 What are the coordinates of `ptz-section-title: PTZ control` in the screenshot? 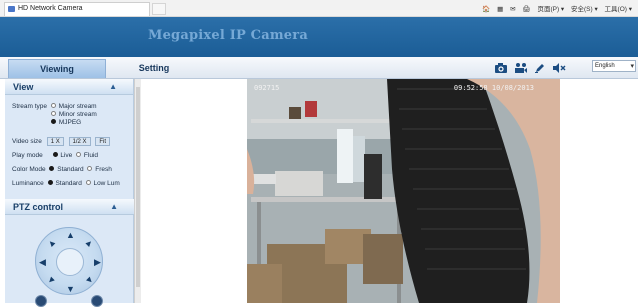 It's located at (38, 207).